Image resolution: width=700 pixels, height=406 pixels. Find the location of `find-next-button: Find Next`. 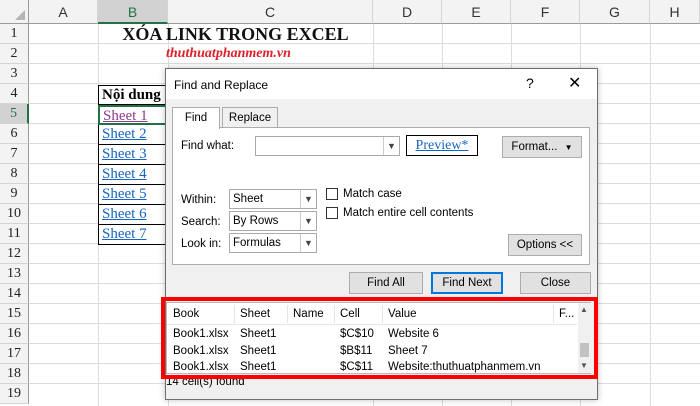

find-next-button: Find Next is located at coordinates (467, 283).